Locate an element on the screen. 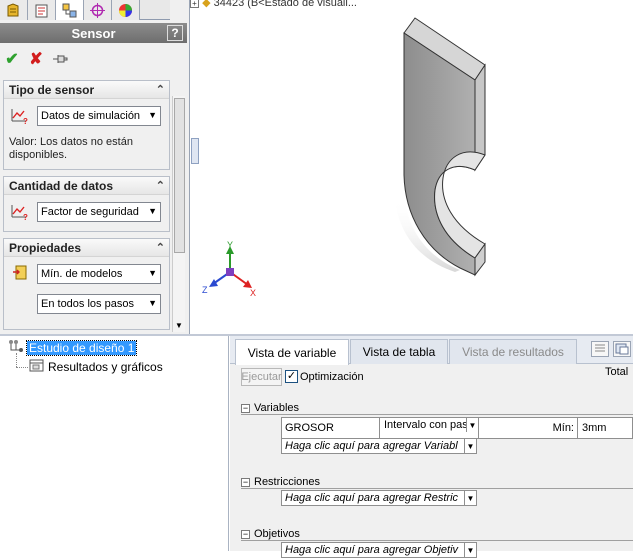  dropdown-value: En todos los pasos is located at coordinates (87, 304).